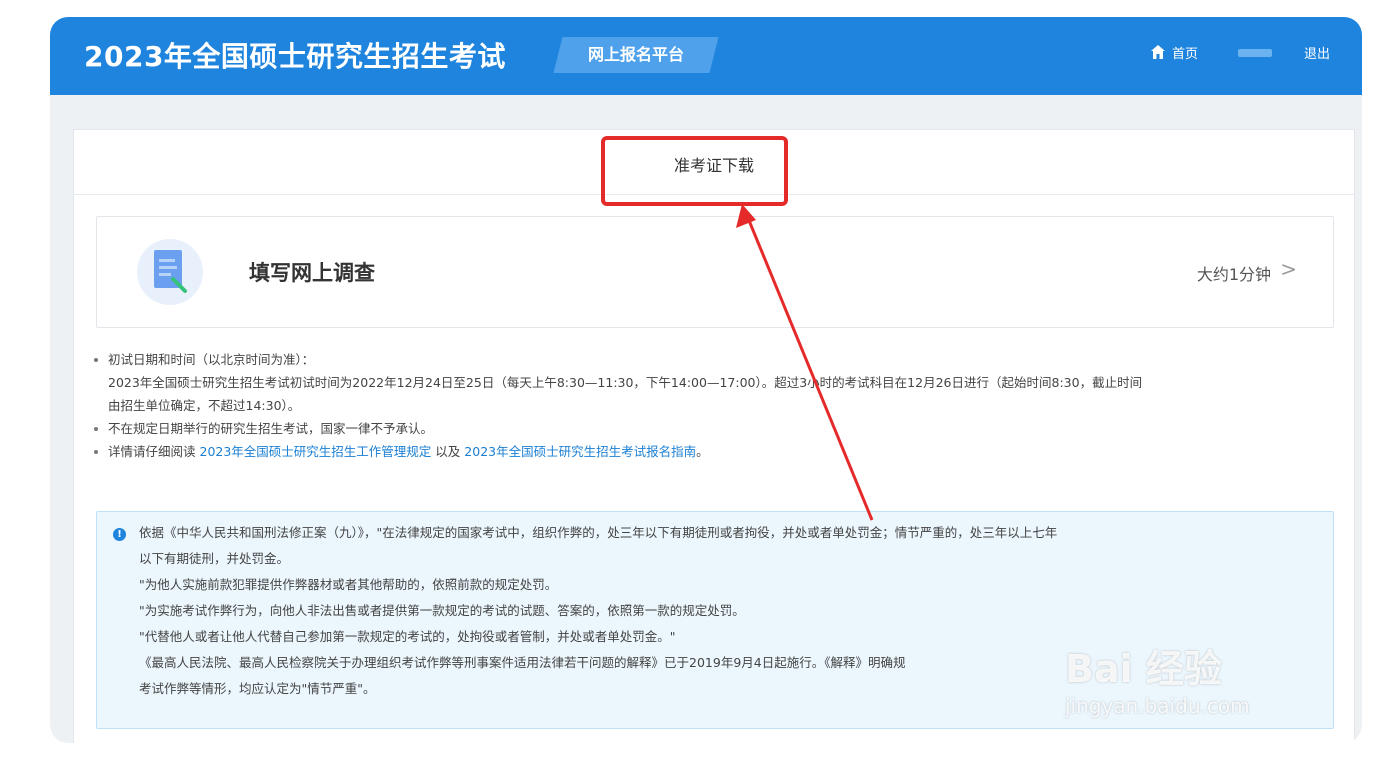 Image resolution: width=1387 pixels, height=758 pixels. I want to click on note-reading-mid: 以及, so click(448, 451).